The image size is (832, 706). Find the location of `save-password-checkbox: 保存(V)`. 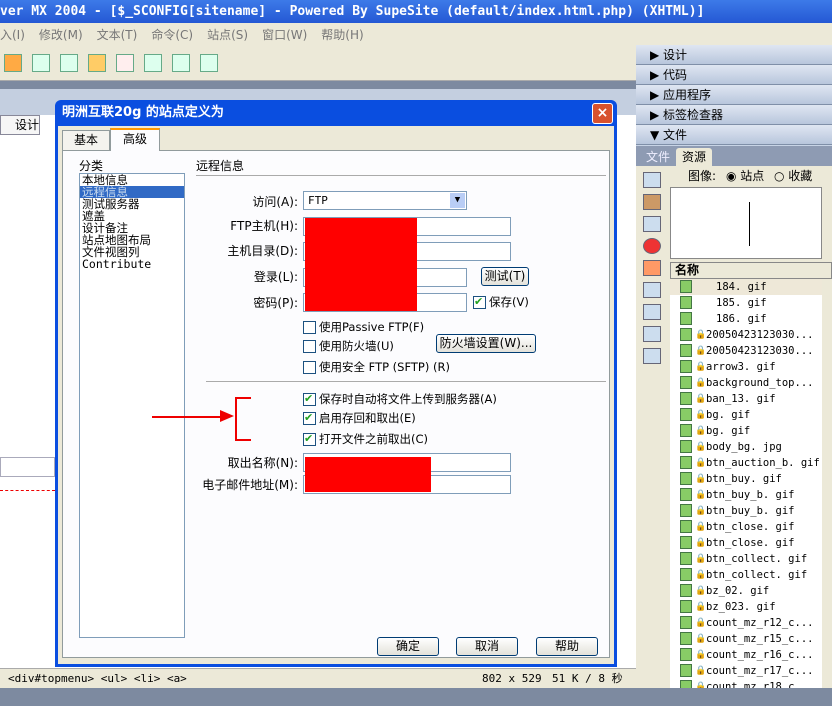

save-password-checkbox: 保存(V) is located at coordinates (501, 302).